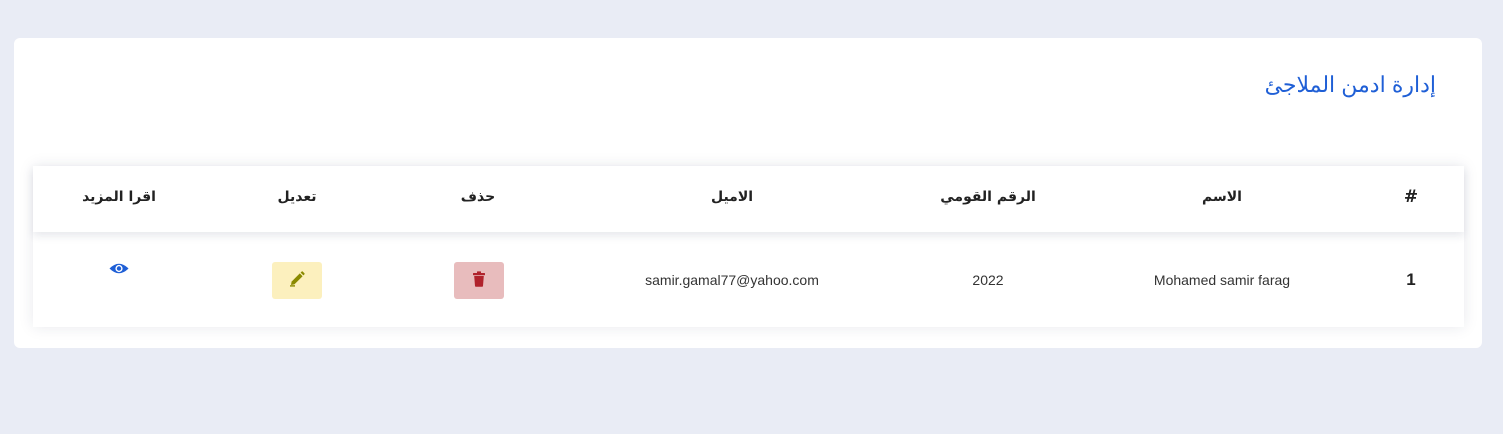  Describe the element at coordinates (1411, 279) in the screenshot. I see `row-index: 1` at that location.